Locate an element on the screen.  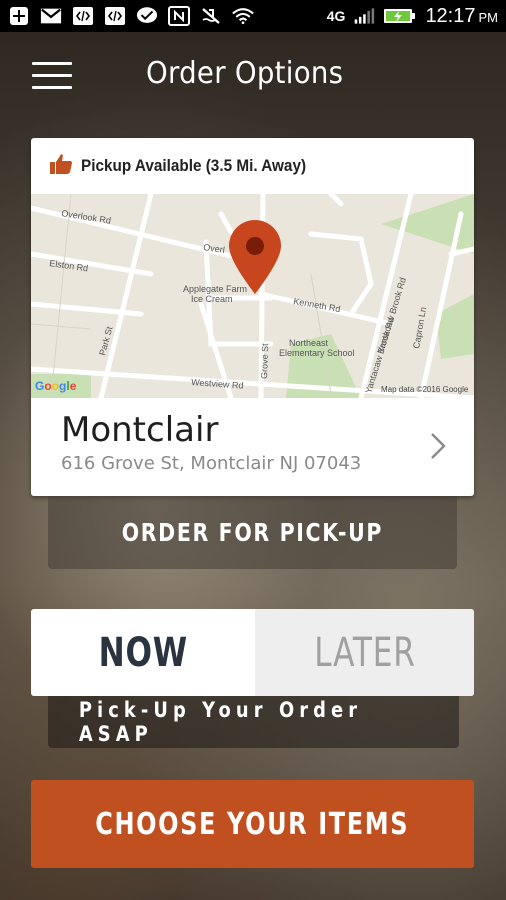
svg-text: Northeast is located at coordinates (309, 343).